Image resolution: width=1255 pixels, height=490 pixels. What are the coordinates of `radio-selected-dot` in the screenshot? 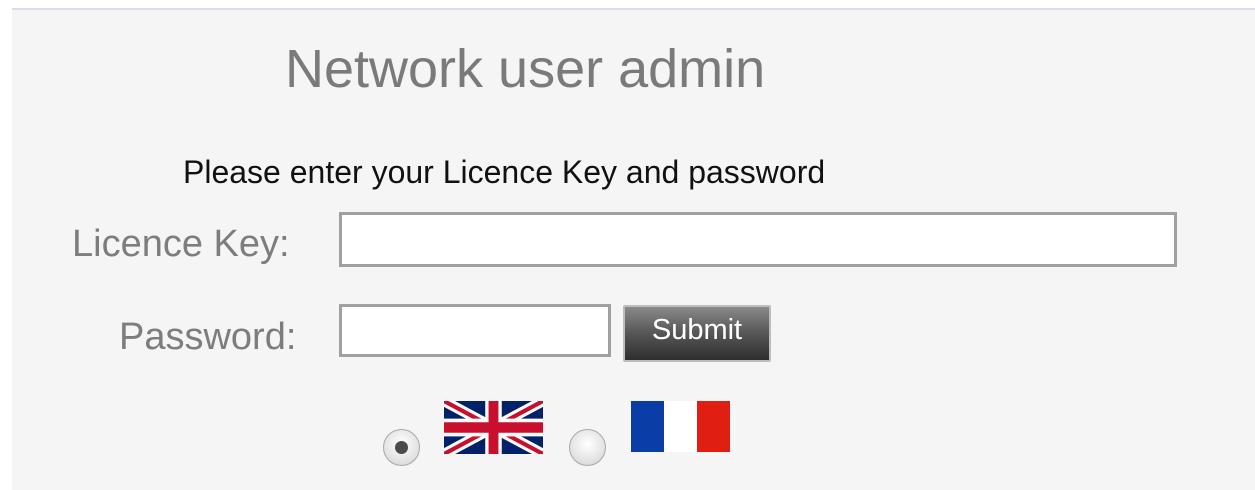 It's located at (401, 447).